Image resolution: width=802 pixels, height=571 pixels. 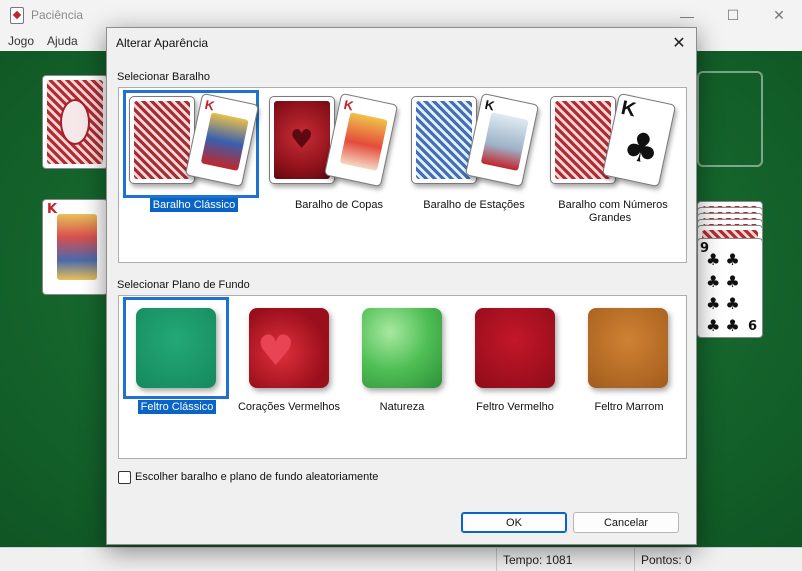 I want to click on cancel-button: Cancelar, so click(x=626, y=522).